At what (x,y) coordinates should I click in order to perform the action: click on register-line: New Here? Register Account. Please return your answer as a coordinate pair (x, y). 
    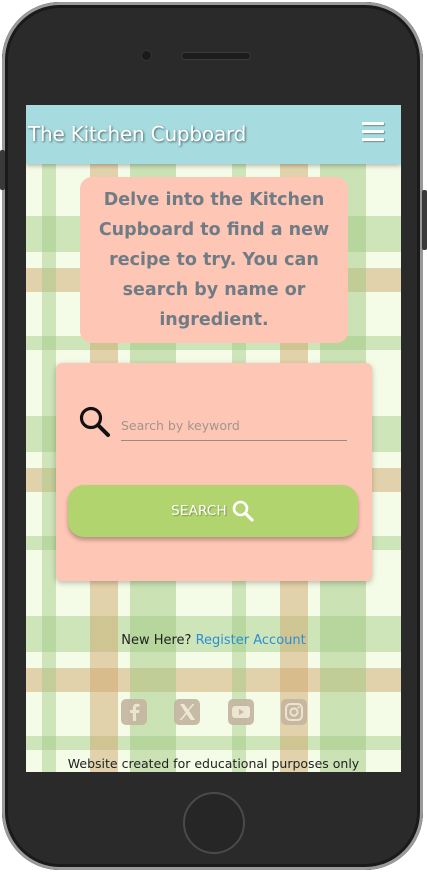
    Looking at the image, I should click on (213, 640).